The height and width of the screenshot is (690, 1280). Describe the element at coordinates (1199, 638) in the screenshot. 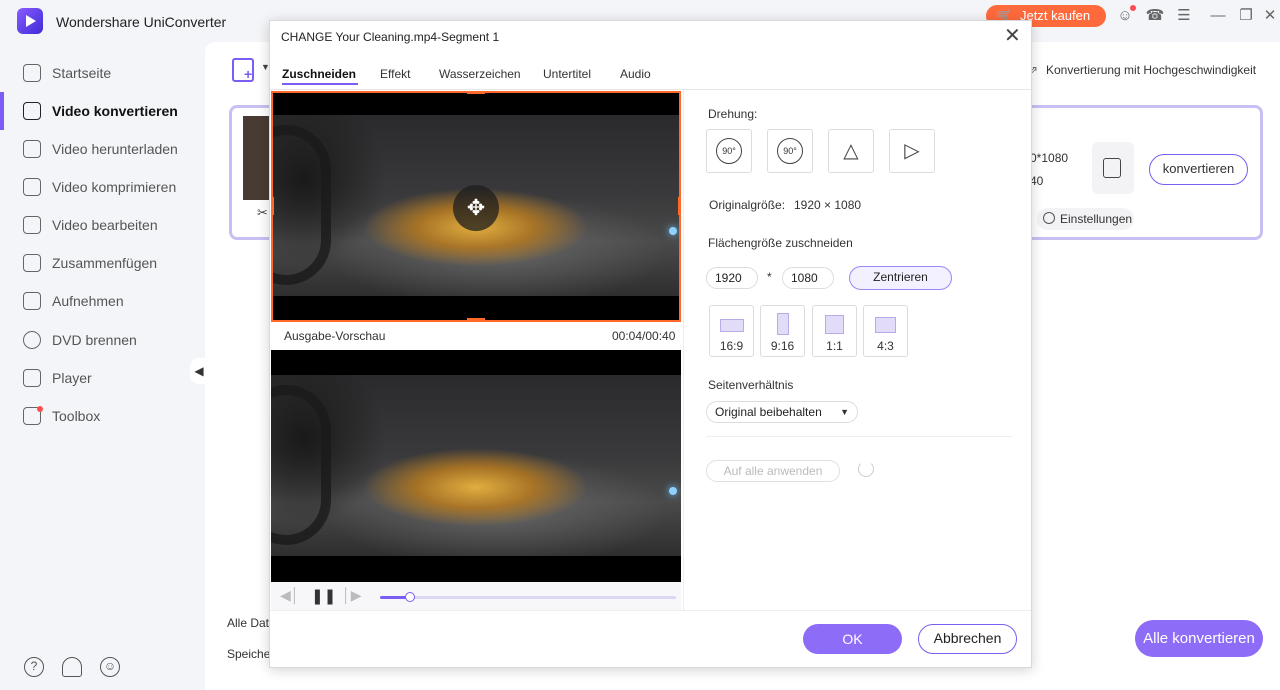

I see `convert-all-button: Alle konvertieren` at that location.